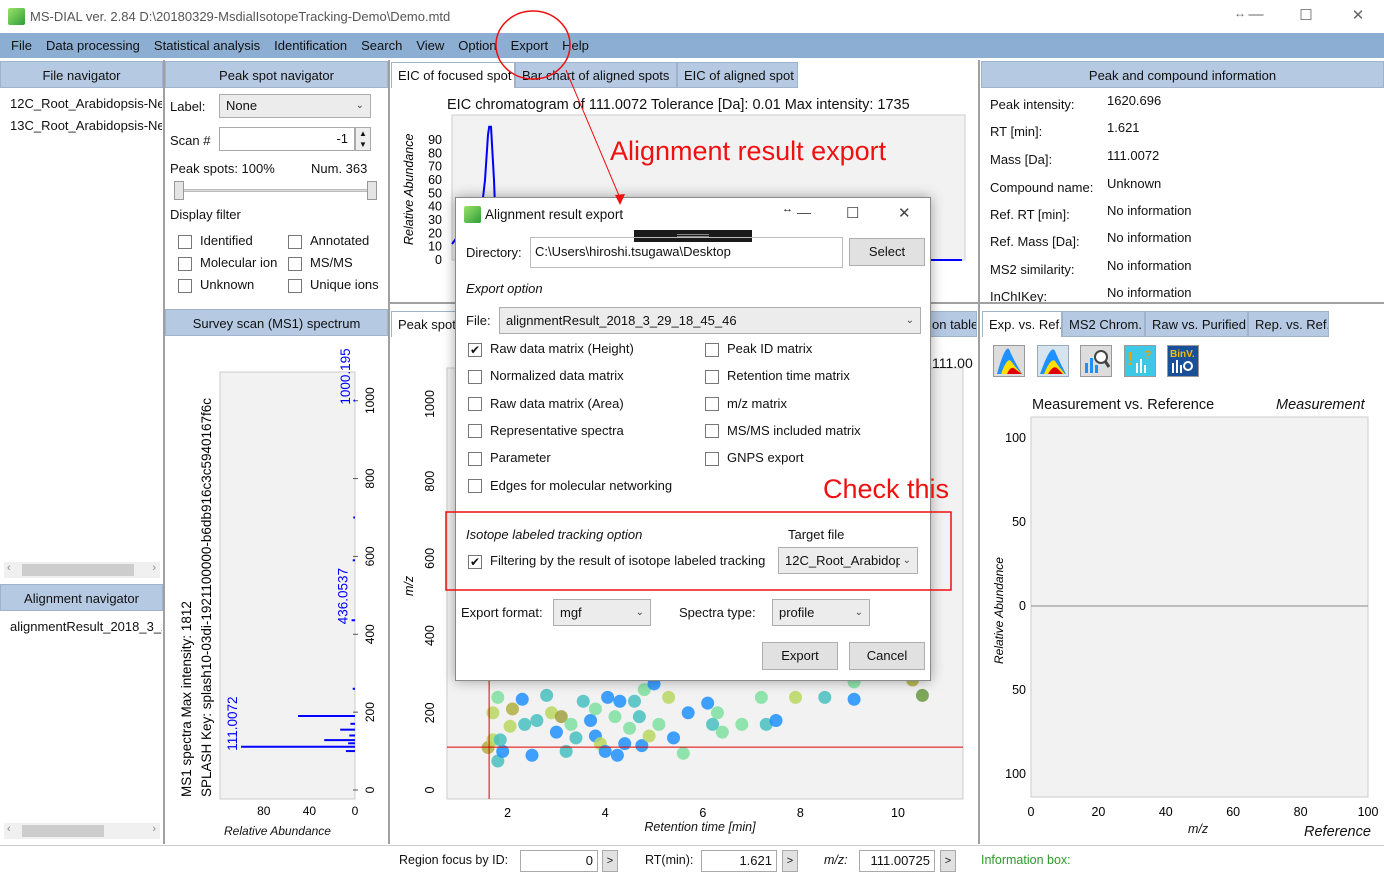 The image size is (1384, 878). I want to click on export-option-checkbox: Peak ID matrix, so click(758, 349).